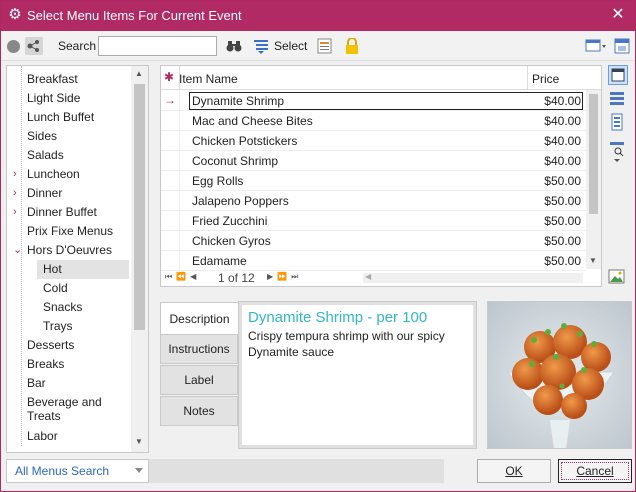 This screenshot has width=636, height=492. I want to click on view-card-icon, so click(618, 75).